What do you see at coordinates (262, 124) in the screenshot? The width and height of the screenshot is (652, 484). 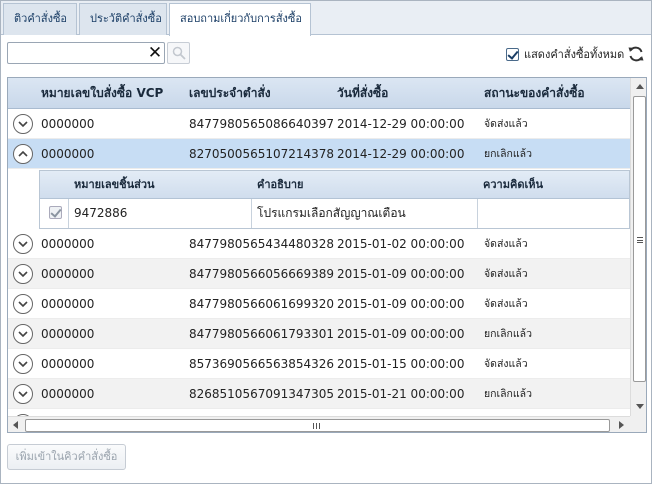 I see `cell-invoice: 8477980565086640397` at bounding box center [262, 124].